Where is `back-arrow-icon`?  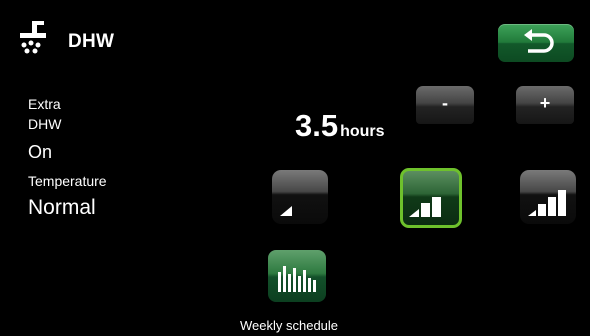 back-arrow-icon is located at coordinates (539, 41).